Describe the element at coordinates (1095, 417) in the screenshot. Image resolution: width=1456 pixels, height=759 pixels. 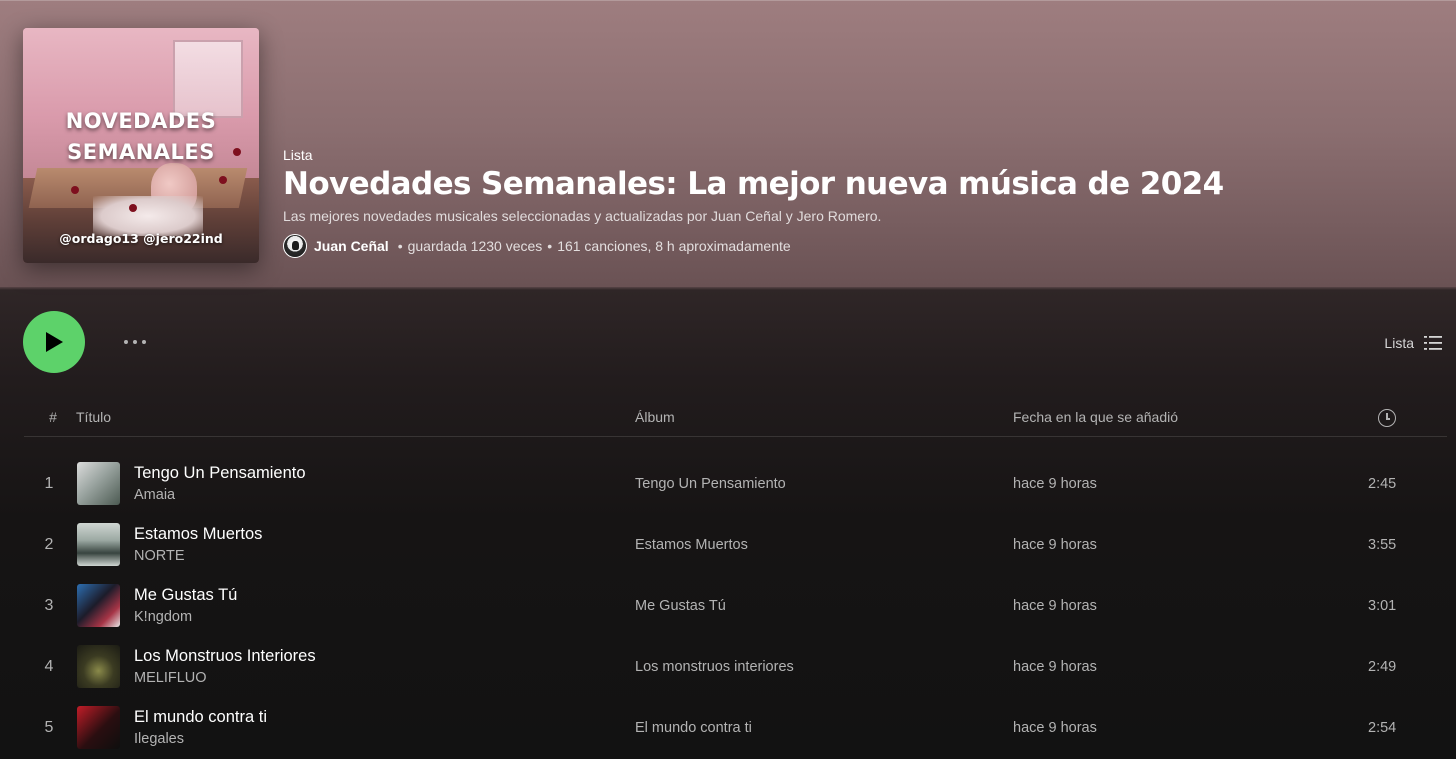
I see `header-date-added: Fecha en la que se añadió` at that location.